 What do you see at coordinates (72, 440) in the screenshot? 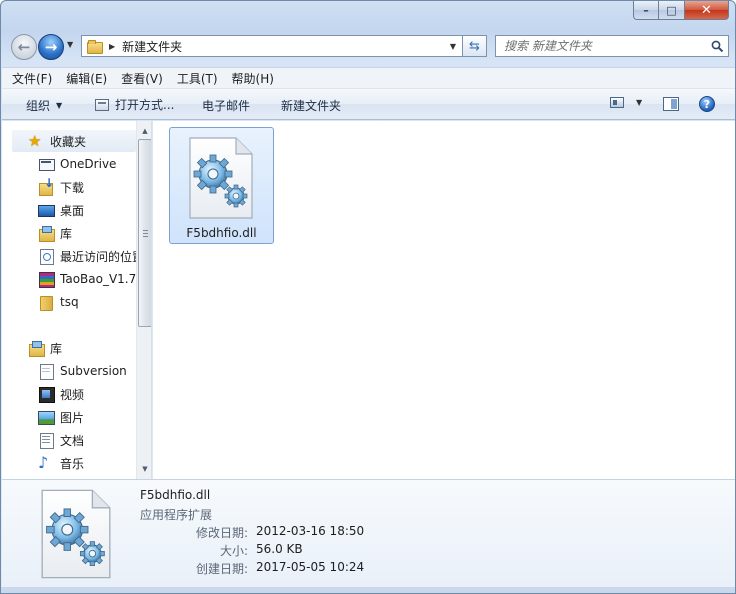
I see `nav-item-label: 文档` at bounding box center [72, 440].